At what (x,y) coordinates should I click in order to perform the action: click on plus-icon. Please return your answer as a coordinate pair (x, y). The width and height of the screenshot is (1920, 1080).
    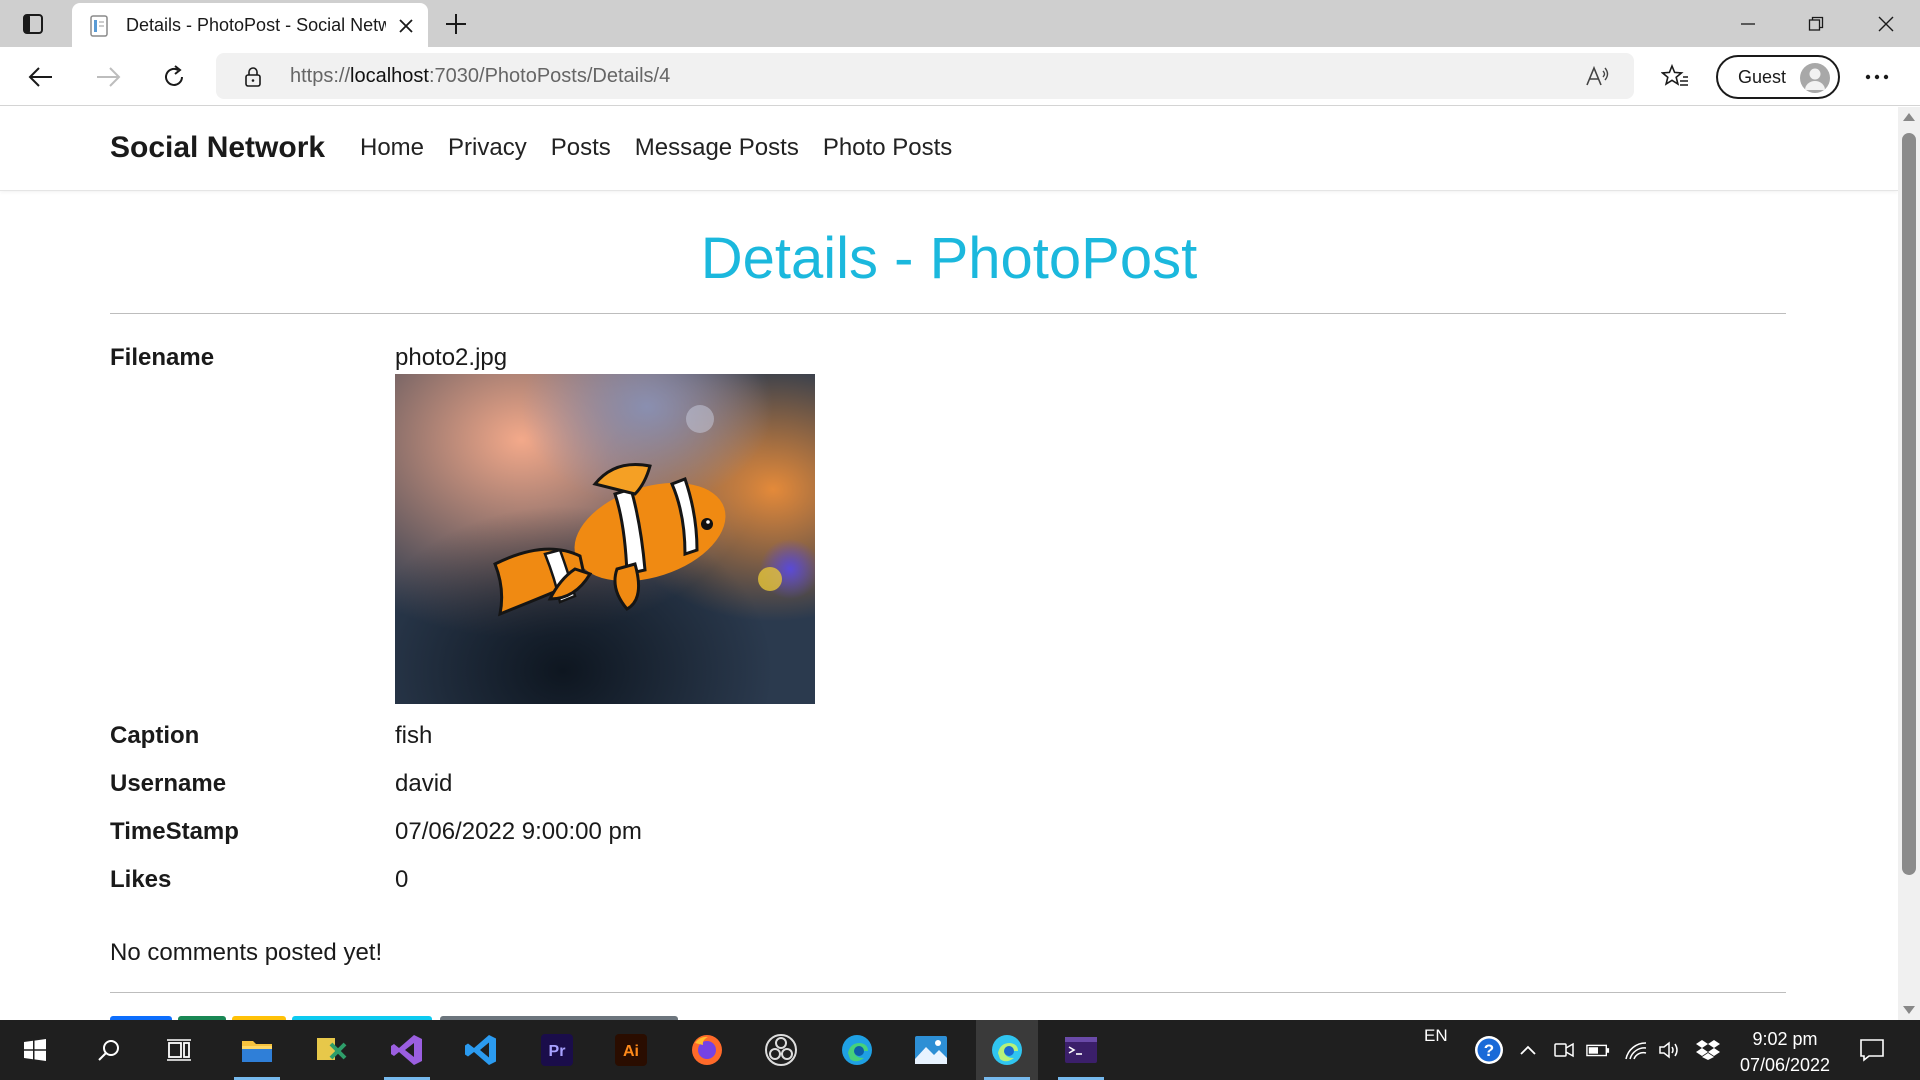
    Looking at the image, I should click on (456, 24).